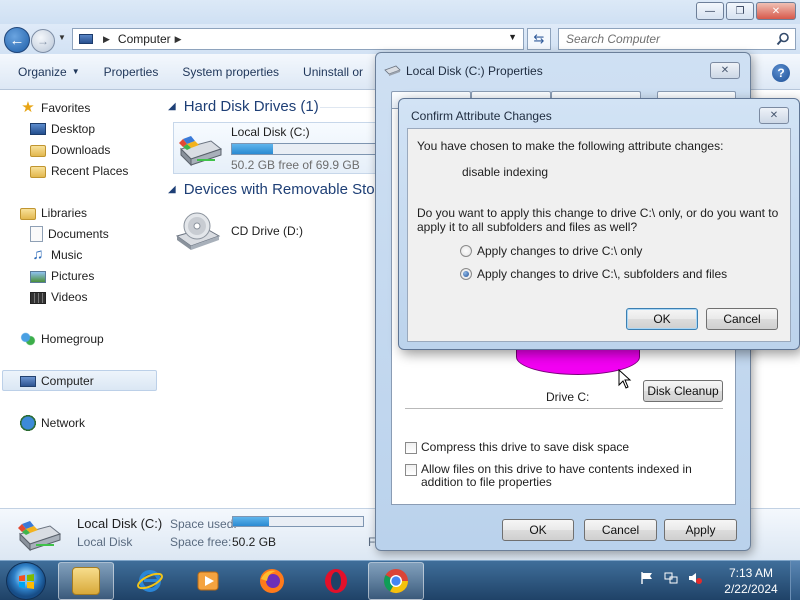  Describe the element at coordinates (38, 297) in the screenshot. I see `videos-icon` at that location.